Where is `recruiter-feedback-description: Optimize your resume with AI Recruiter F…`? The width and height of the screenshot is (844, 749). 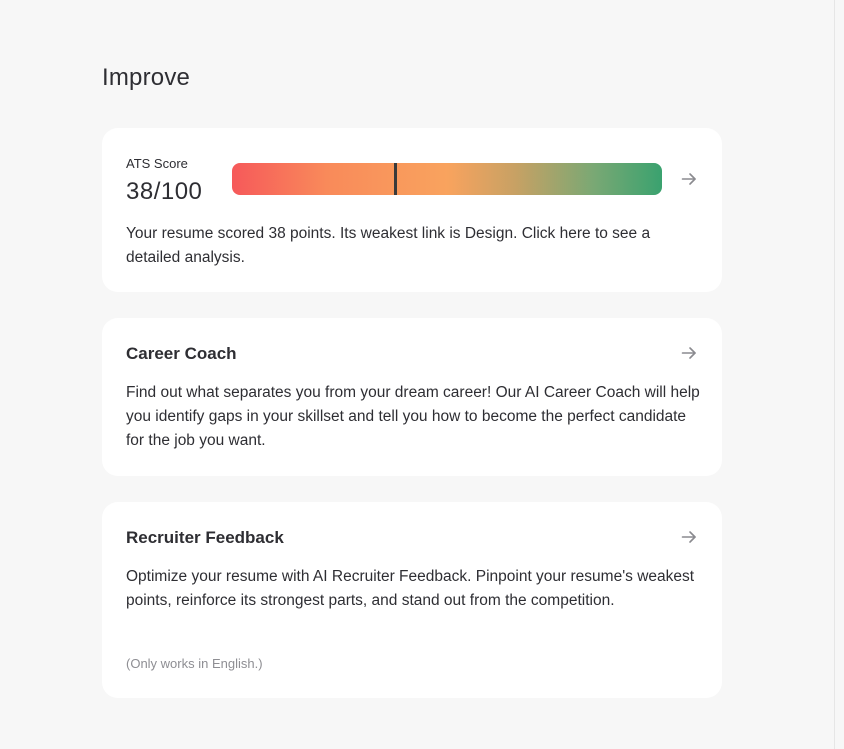
recruiter-feedback-description: Optimize your resume with AI Recruiter F… is located at coordinates (410, 588).